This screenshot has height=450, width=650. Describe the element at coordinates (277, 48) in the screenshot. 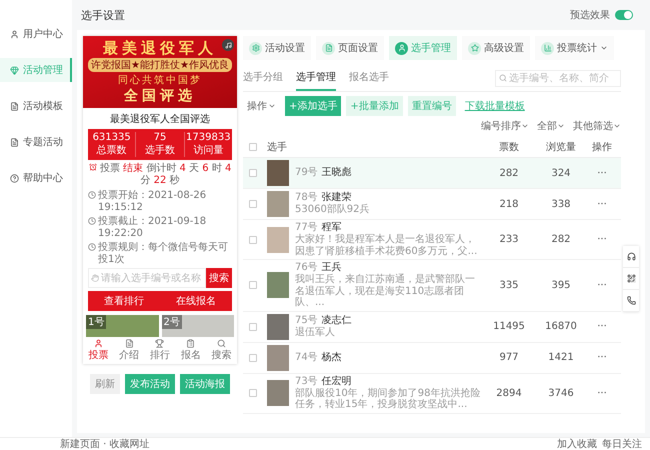

I see `settings-tab: 活动设置` at that location.